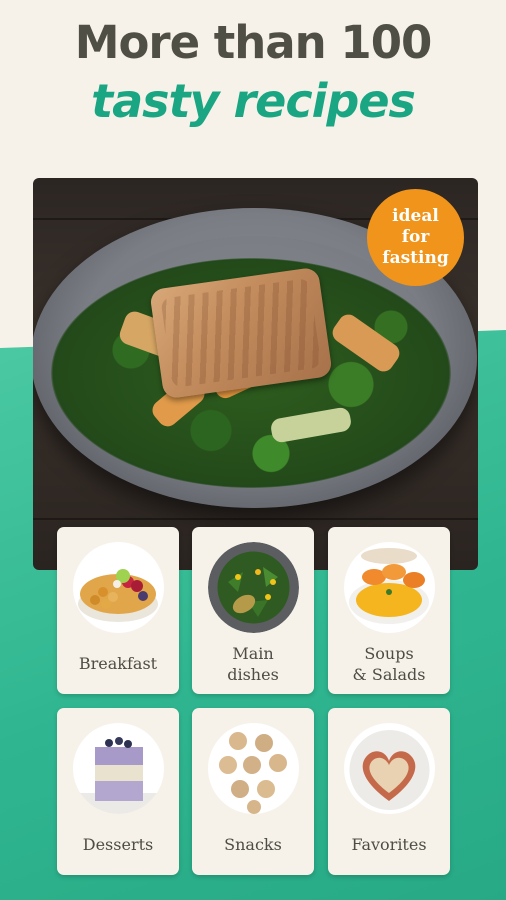  I want to click on category-tile-main-dishes: Main dishes, so click(253, 610).